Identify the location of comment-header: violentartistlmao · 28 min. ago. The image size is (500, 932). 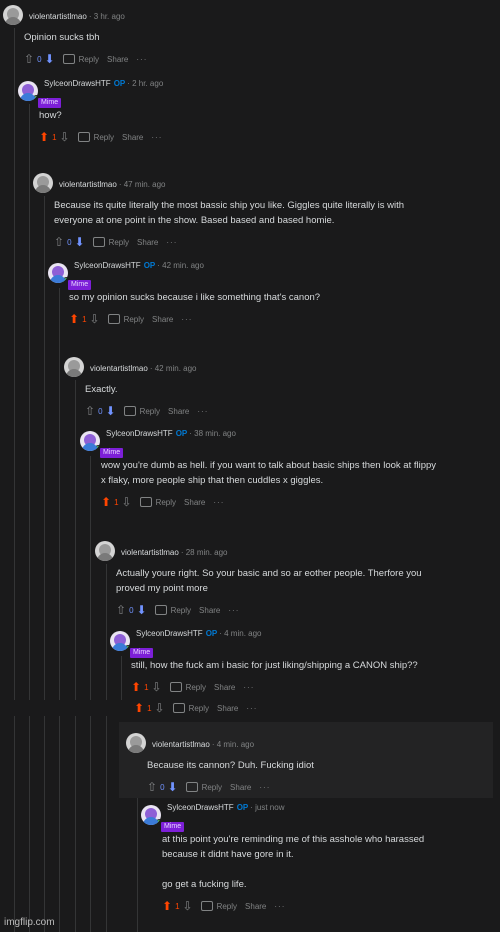
(258, 551).